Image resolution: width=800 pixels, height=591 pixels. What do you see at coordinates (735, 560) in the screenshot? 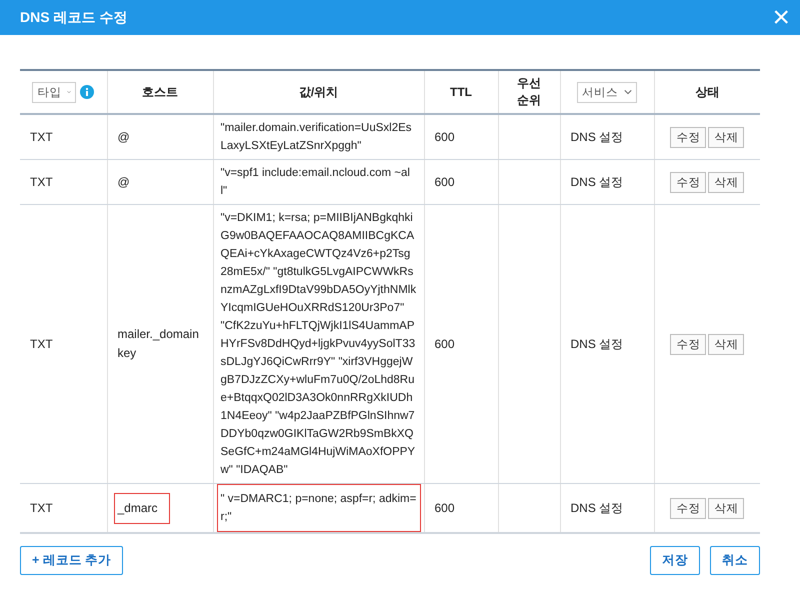
I see `cancel-button: 취소` at bounding box center [735, 560].